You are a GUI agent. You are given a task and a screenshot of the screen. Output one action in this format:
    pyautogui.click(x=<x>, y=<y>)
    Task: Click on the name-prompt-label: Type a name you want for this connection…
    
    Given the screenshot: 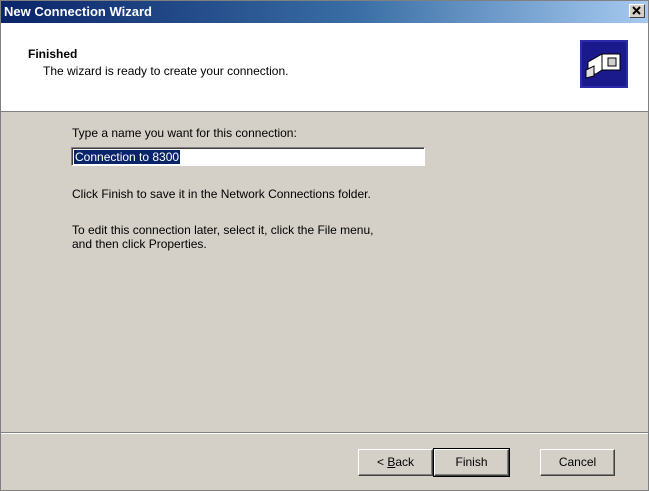 What is the action you would take?
    pyautogui.click(x=184, y=133)
    